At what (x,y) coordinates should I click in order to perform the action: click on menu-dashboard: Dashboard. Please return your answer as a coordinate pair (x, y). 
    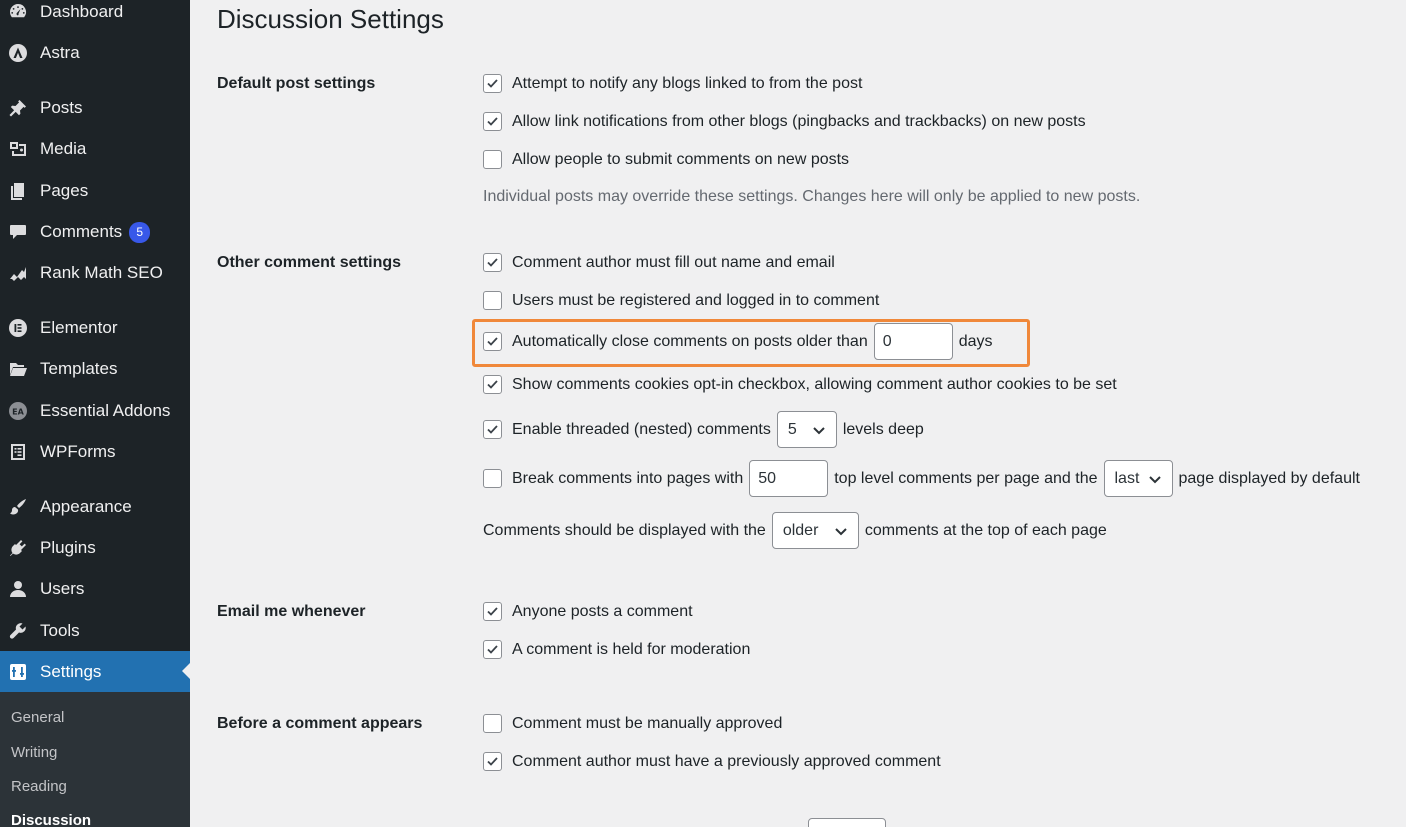
    Looking at the image, I should click on (95, 16).